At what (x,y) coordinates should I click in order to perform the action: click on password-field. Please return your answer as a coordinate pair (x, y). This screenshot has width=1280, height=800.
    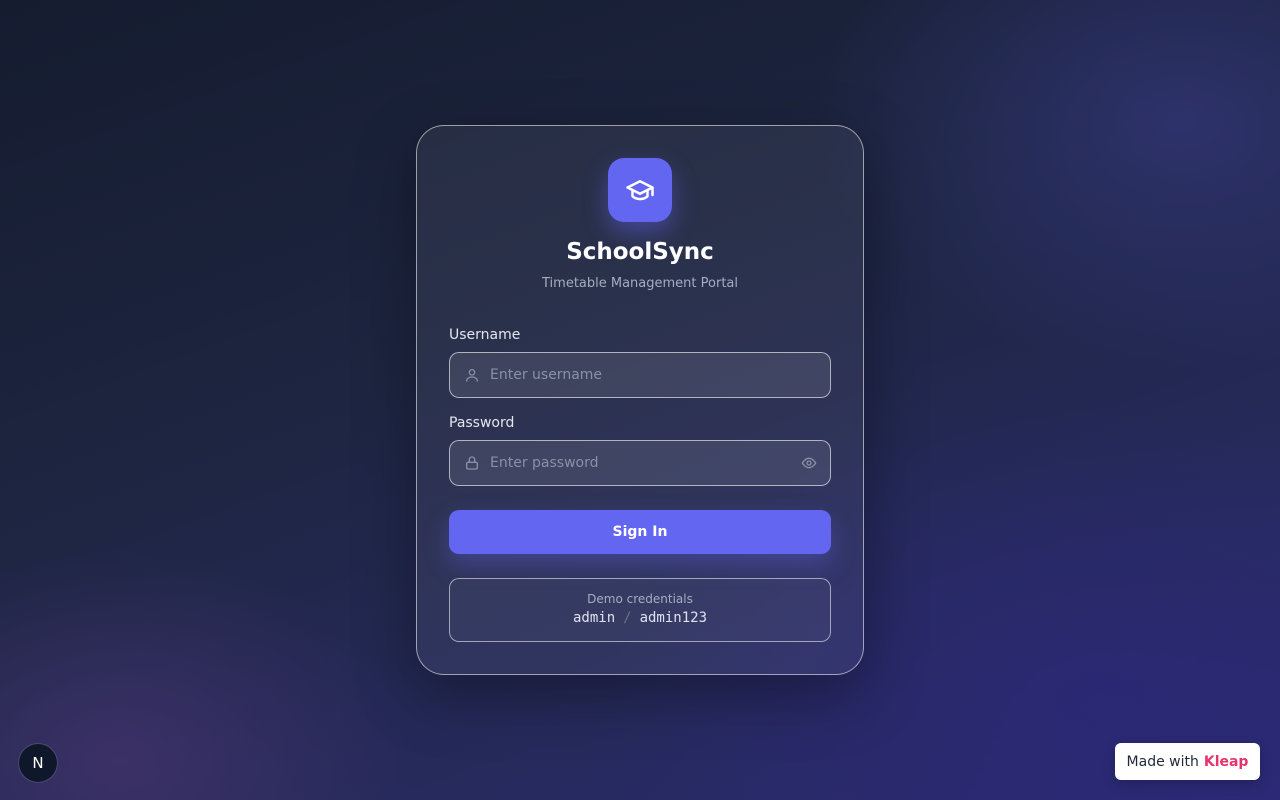
    Looking at the image, I should click on (640, 463).